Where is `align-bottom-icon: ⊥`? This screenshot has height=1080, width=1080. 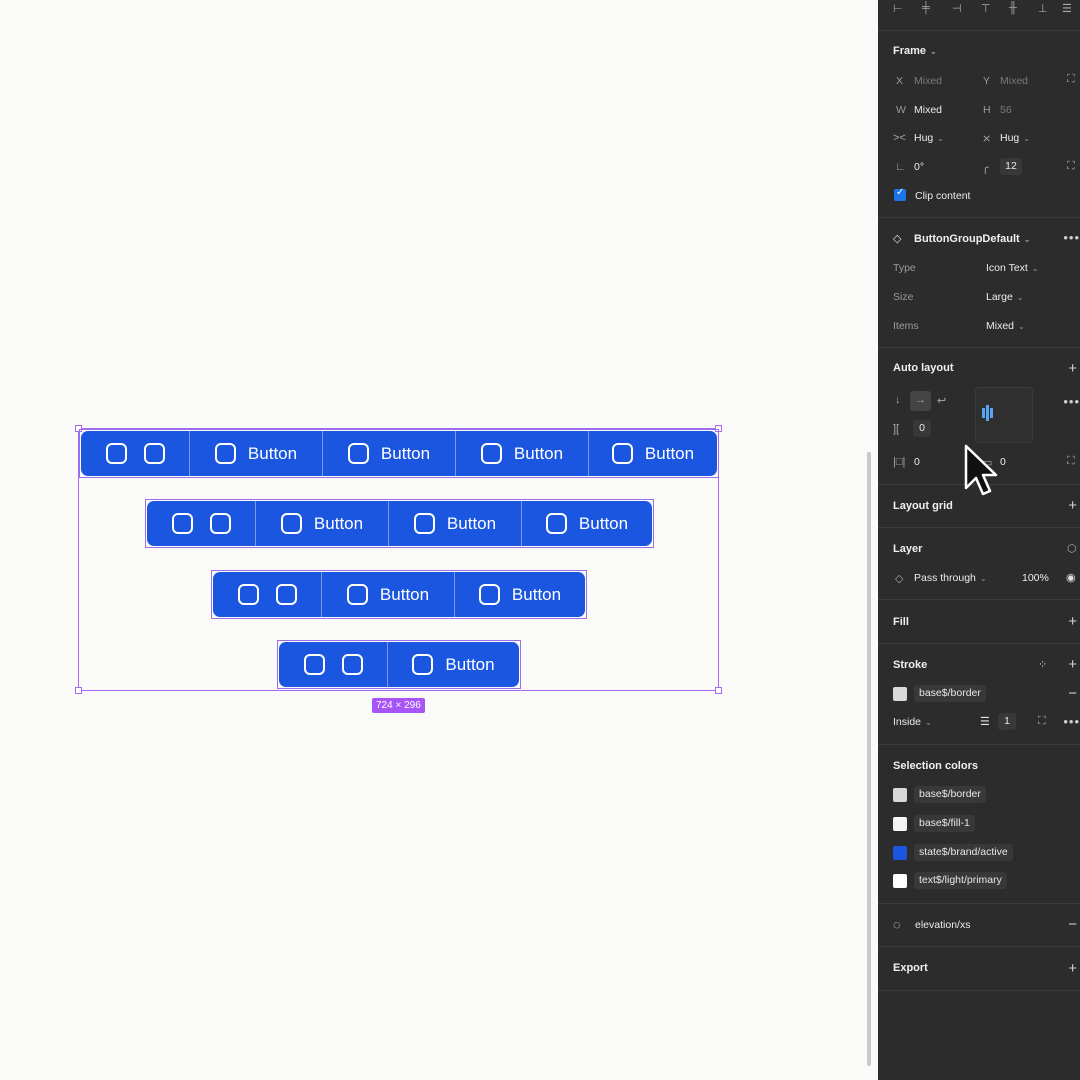
align-bottom-icon: ⊥ is located at coordinates (1043, 8).